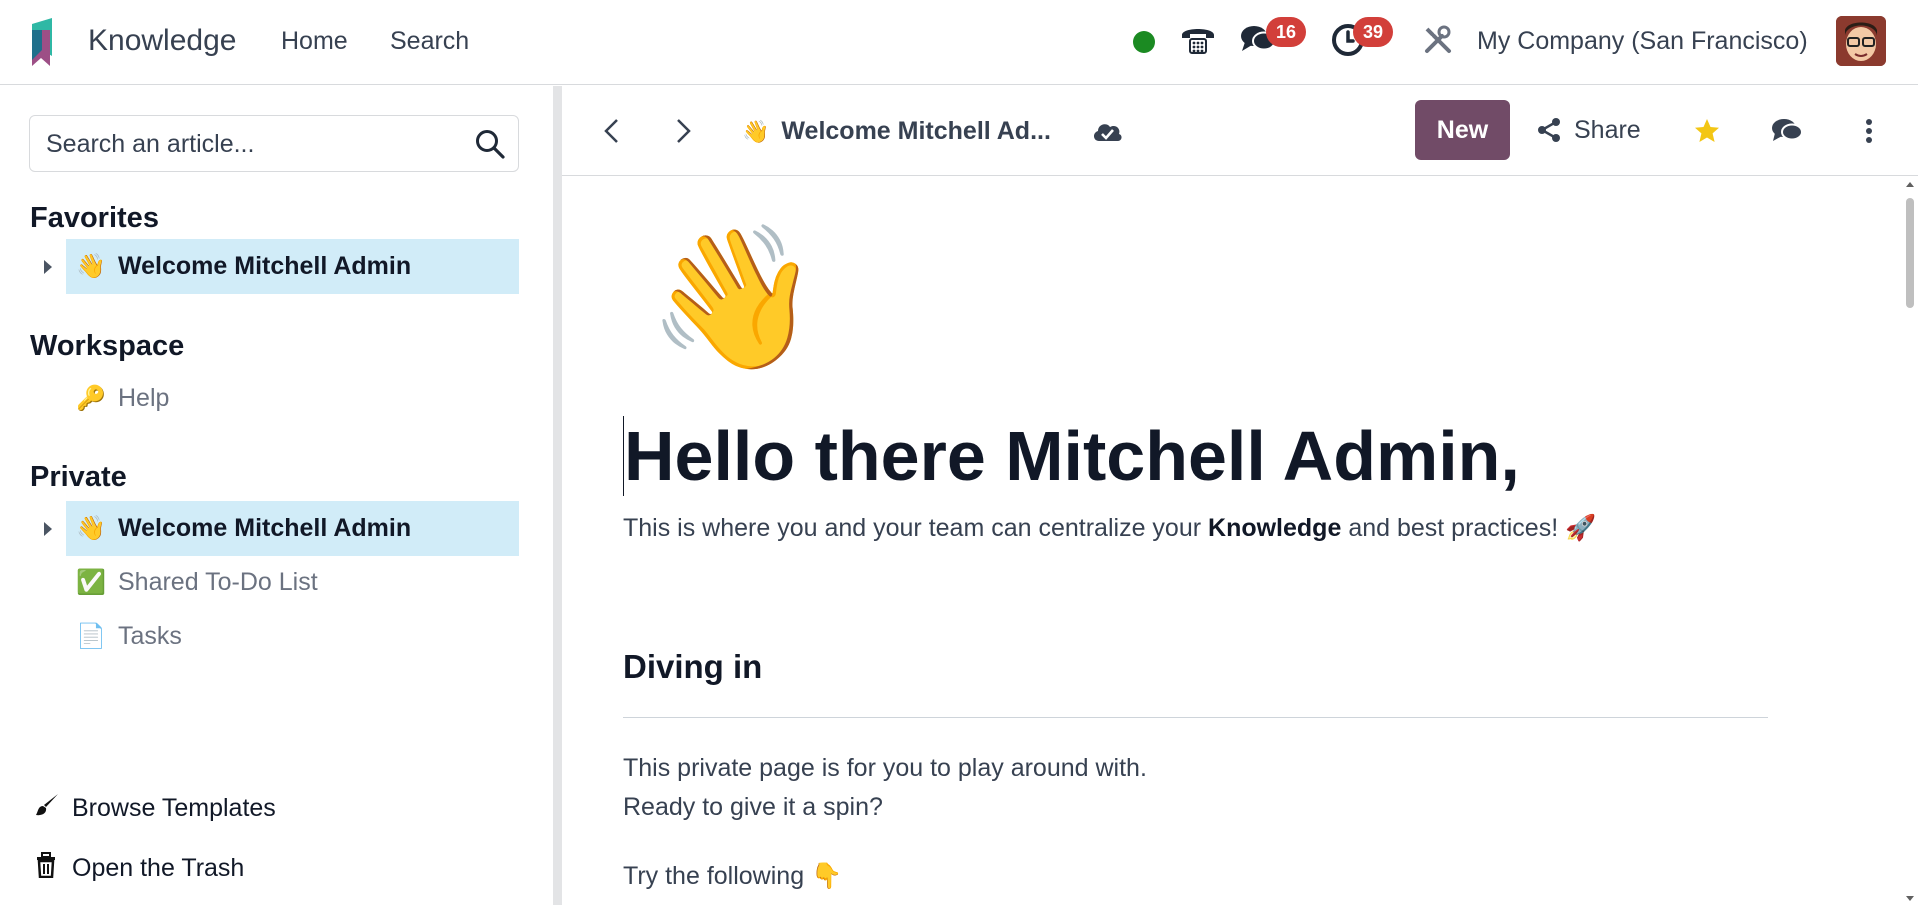  Describe the element at coordinates (753, 807) in the screenshot. I see `article-paragraph: Ready to give it a spin?` at that location.